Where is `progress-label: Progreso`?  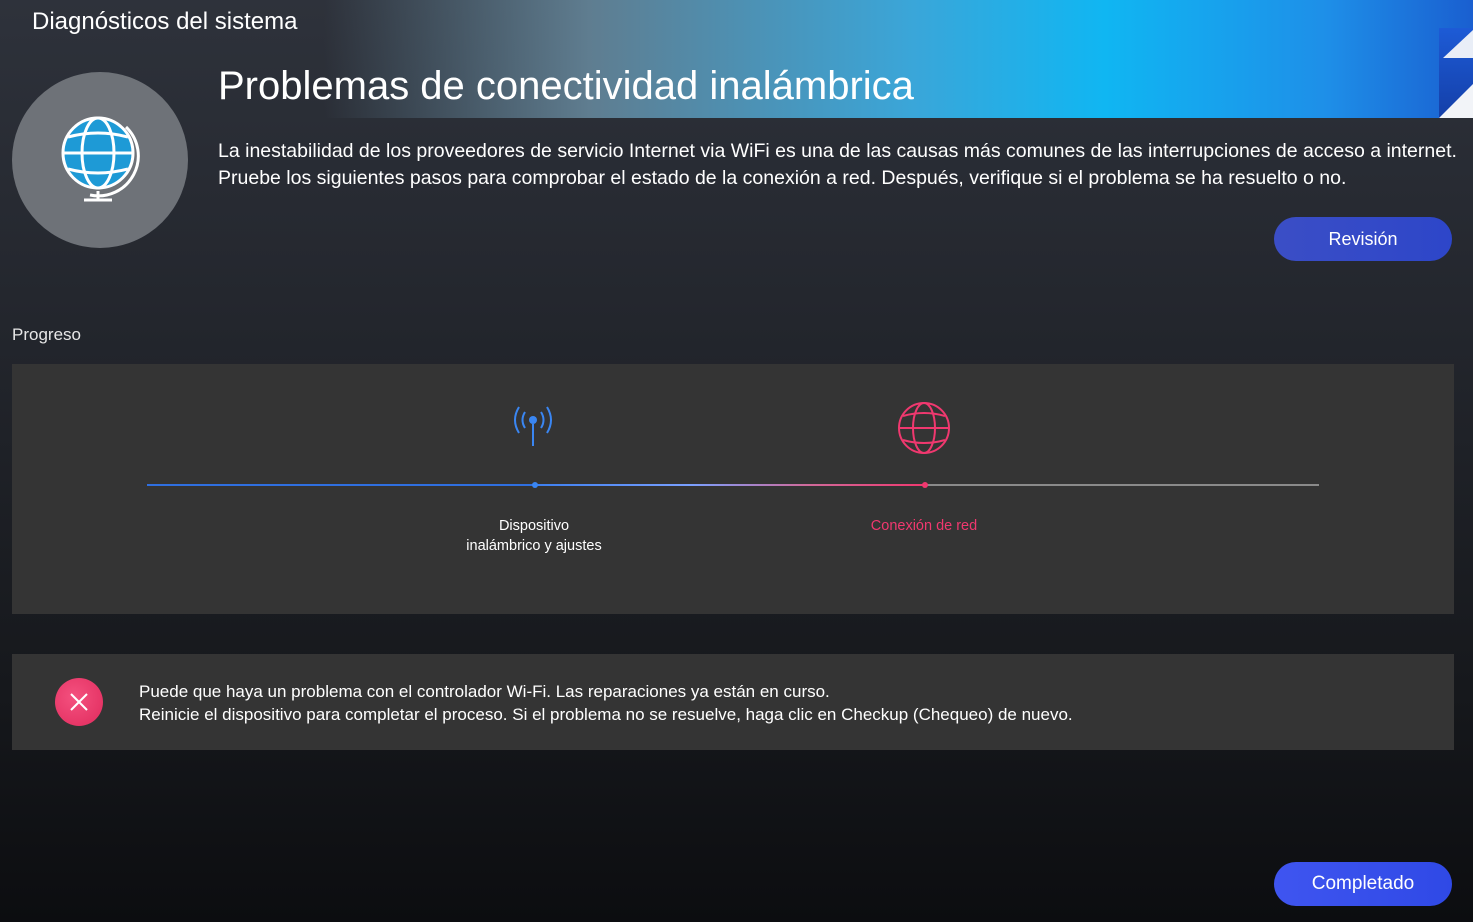 progress-label: Progreso is located at coordinates (46, 334).